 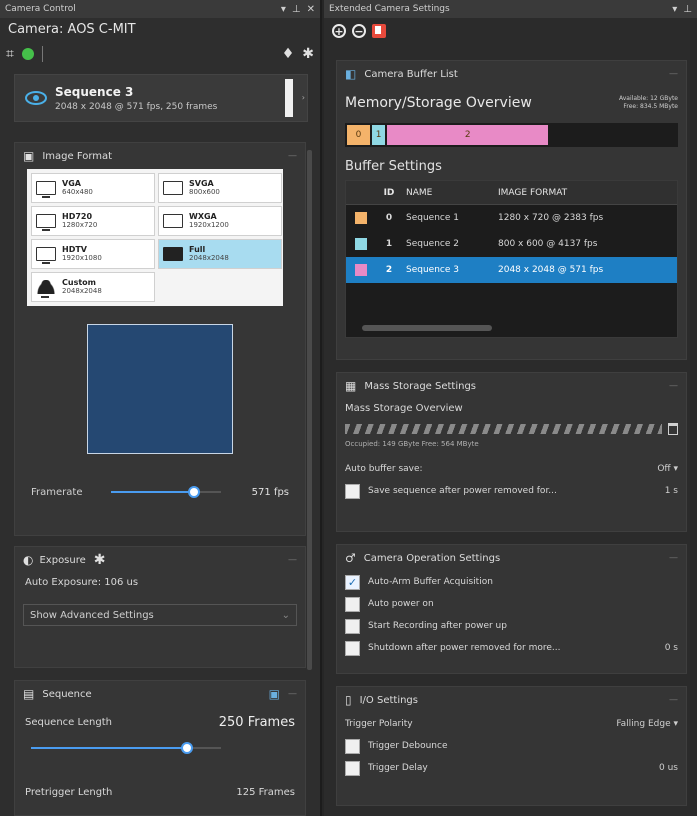 What do you see at coordinates (432, 218) in the screenshot?
I see `buffer-name: Sequence 1` at bounding box center [432, 218].